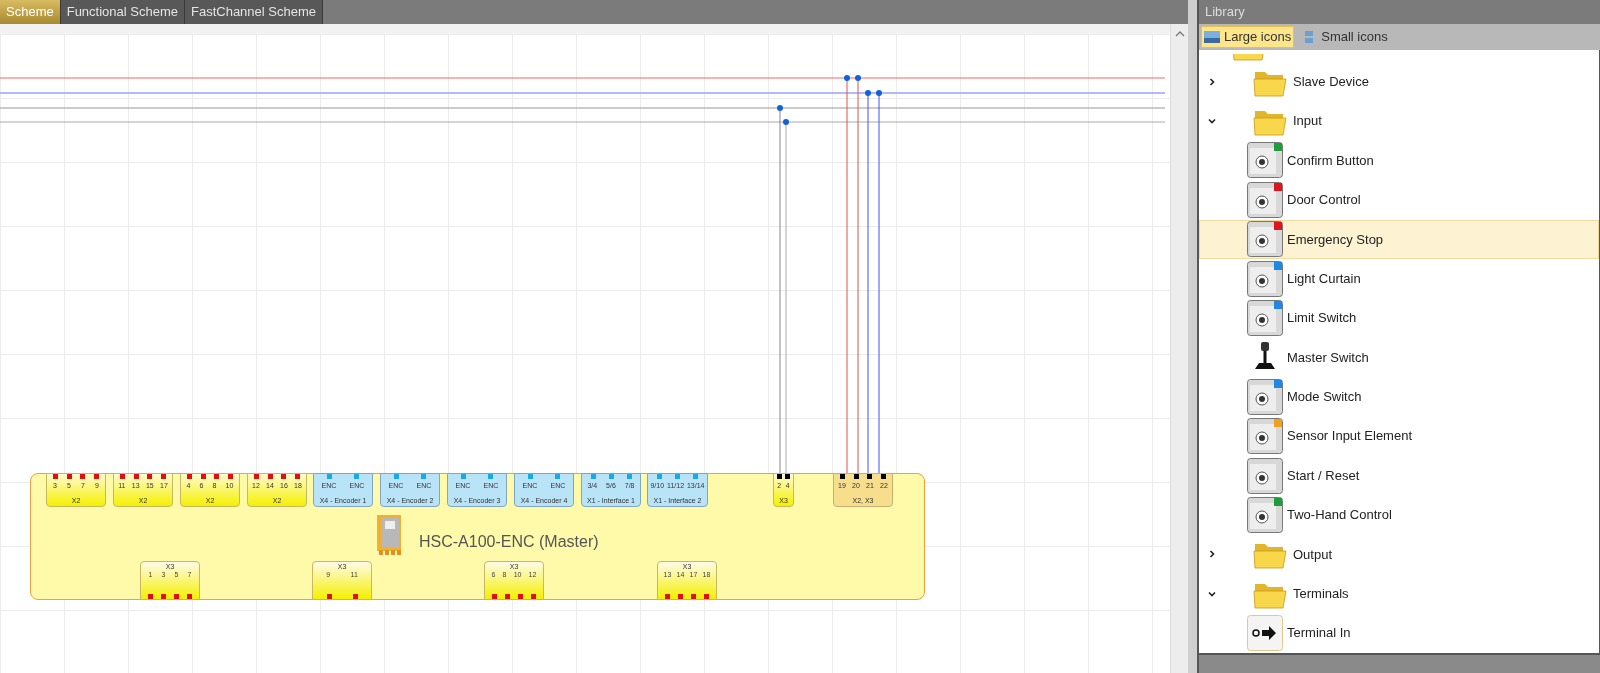 The image size is (1600, 673). Describe the element at coordinates (1331, 81) in the screenshot. I see `folder-label: Slave Device` at that location.